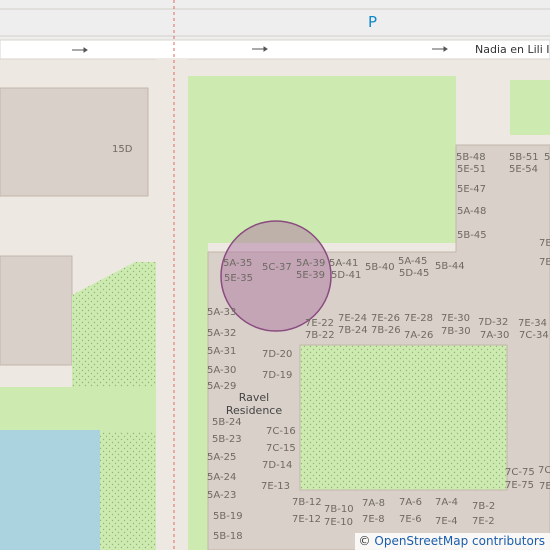 The image size is (550, 550). Describe the element at coordinates (364, 541) in the screenshot. I see `copyright-symbol: ©` at that location.